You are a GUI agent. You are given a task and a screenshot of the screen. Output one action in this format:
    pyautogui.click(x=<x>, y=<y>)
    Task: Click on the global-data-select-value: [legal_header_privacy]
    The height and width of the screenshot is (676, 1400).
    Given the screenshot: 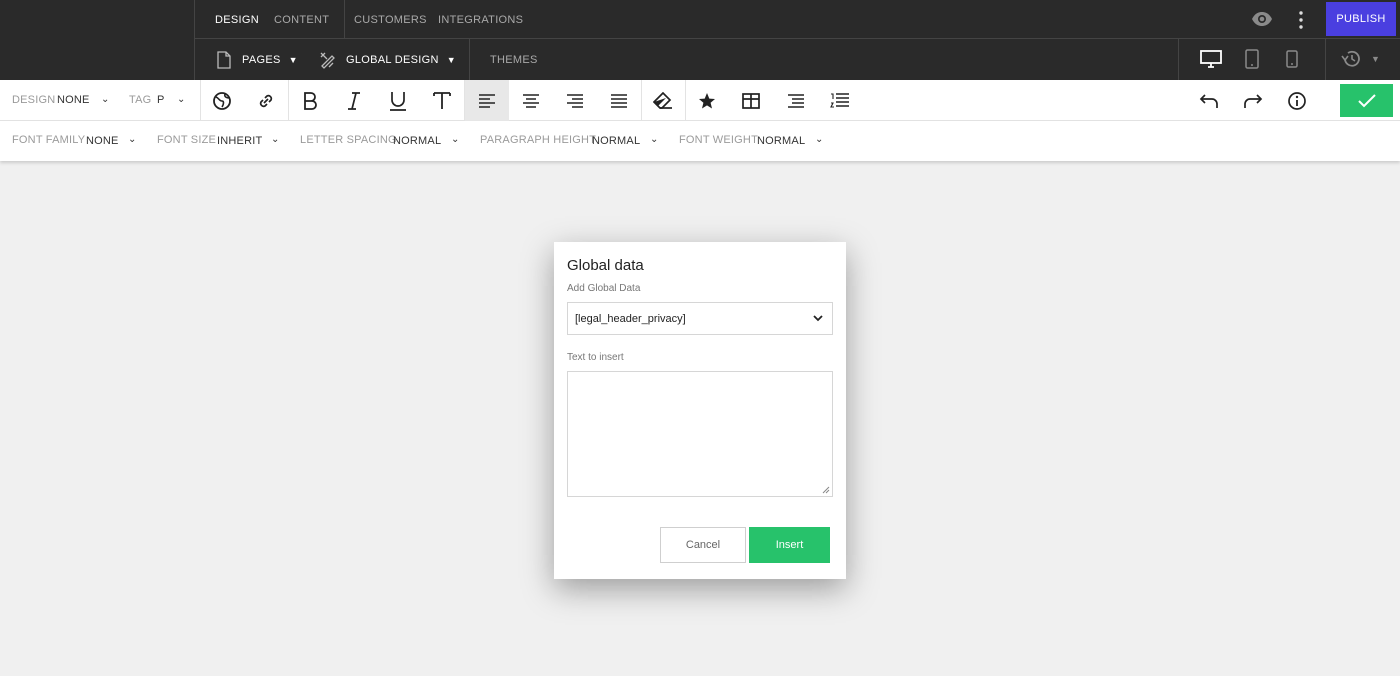 What is the action you would take?
    pyautogui.click(x=630, y=318)
    